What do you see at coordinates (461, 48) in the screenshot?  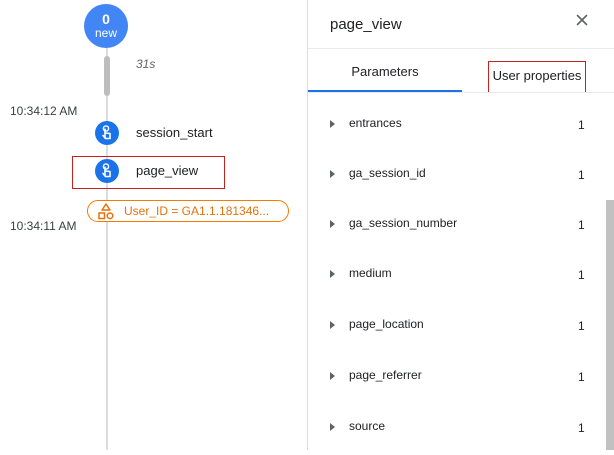 I see `header-divider` at bounding box center [461, 48].